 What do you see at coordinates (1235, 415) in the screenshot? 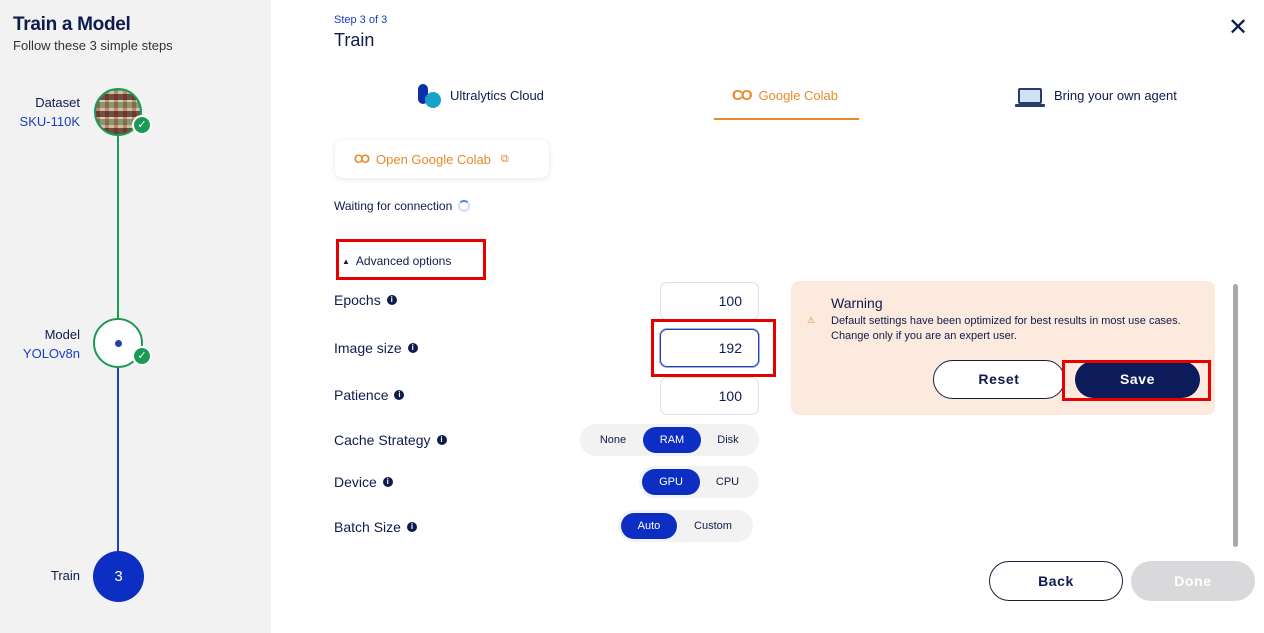
I see `scrollbar` at bounding box center [1235, 415].